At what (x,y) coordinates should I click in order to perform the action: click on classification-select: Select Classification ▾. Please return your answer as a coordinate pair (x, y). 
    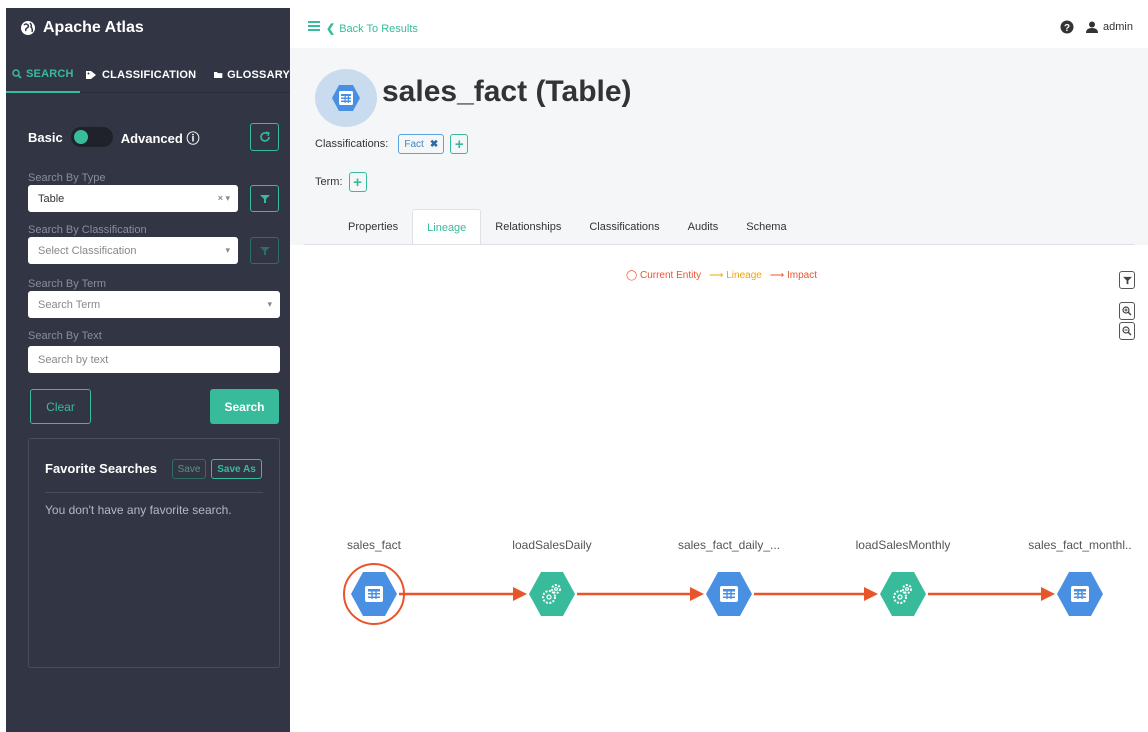
    Looking at the image, I should click on (133, 250).